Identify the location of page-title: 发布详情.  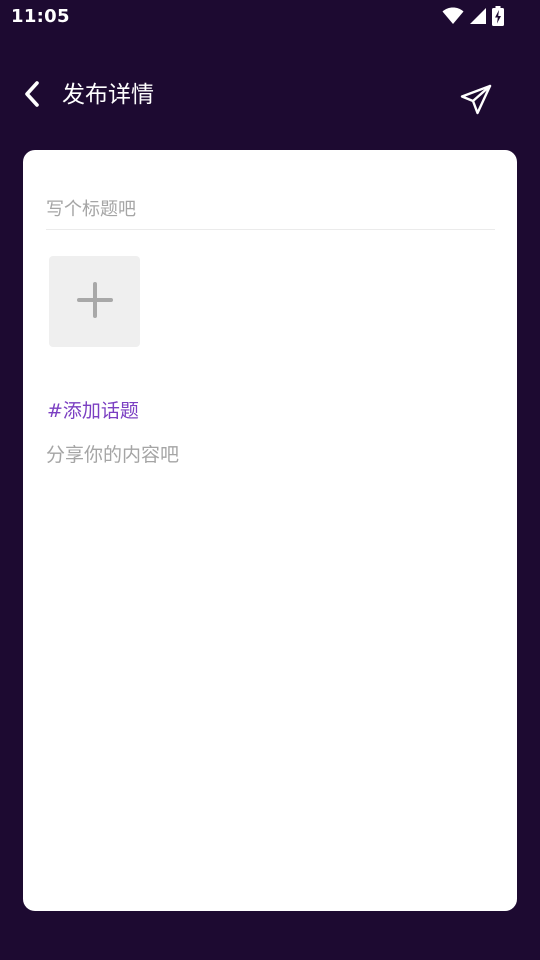
(108, 95).